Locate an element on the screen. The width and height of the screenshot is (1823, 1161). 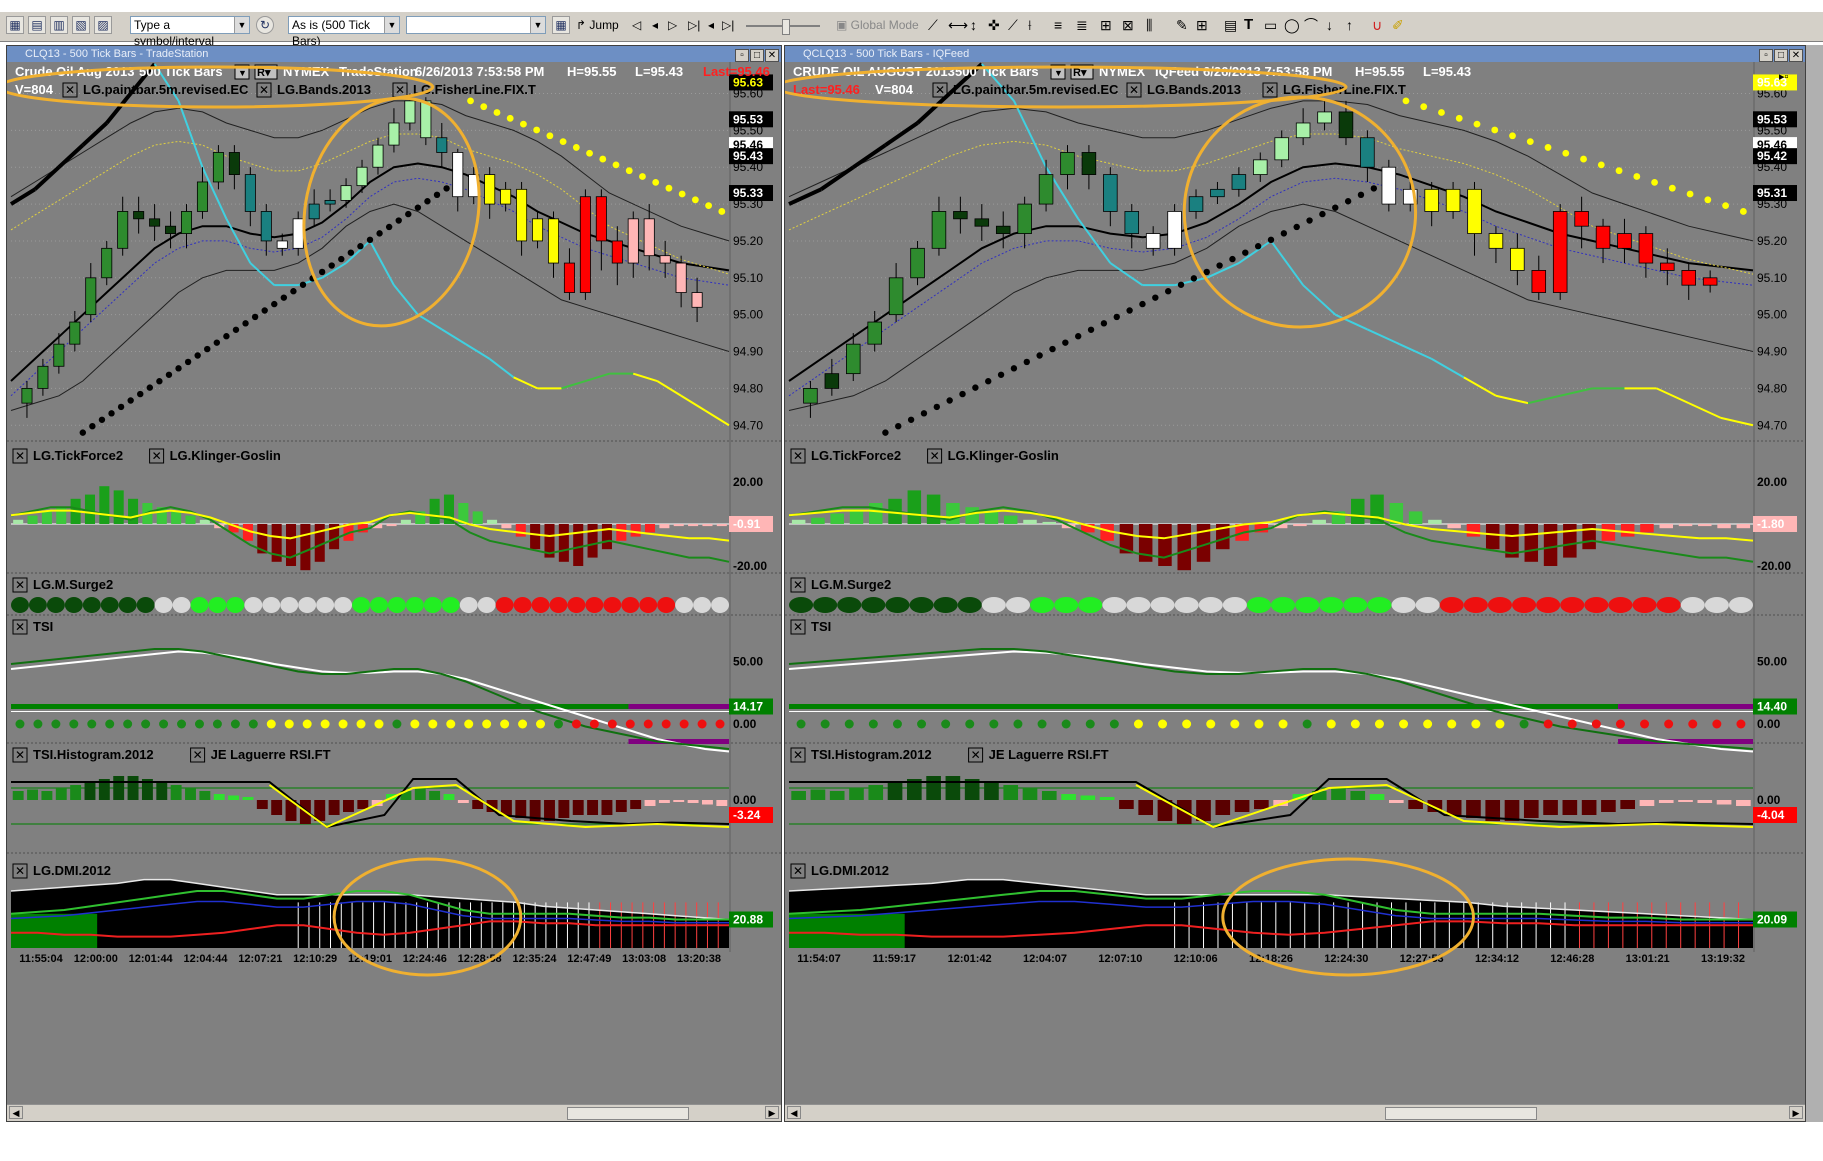
toolbar-layout-icon: ▥ is located at coordinates (59, 25).